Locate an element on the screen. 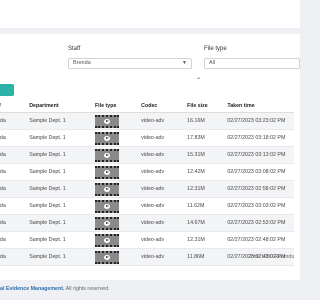  staff-select: Brenda ▼ is located at coordinates (130, 63).